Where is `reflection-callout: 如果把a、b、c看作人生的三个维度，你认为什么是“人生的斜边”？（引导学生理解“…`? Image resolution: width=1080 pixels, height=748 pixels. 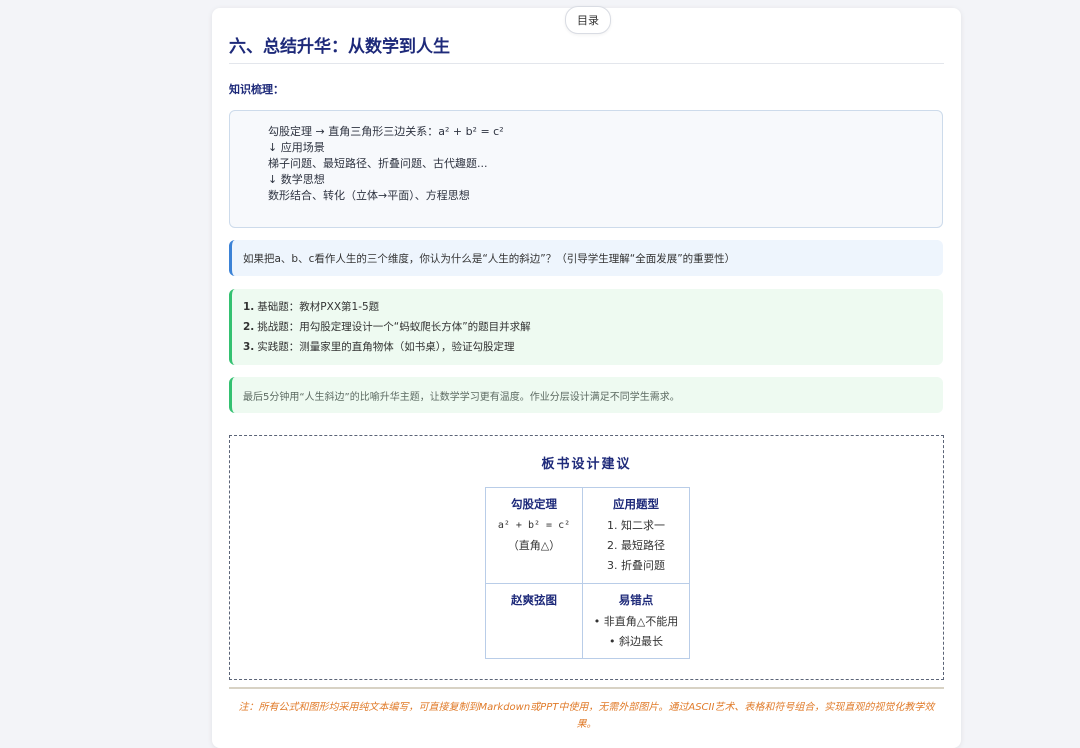
reflection-callout: 如果把a、b、c看作人生的三个维度，你认为什么是“人生的斜边”？（引导学生理解“… is located at coordinates (586, 258).